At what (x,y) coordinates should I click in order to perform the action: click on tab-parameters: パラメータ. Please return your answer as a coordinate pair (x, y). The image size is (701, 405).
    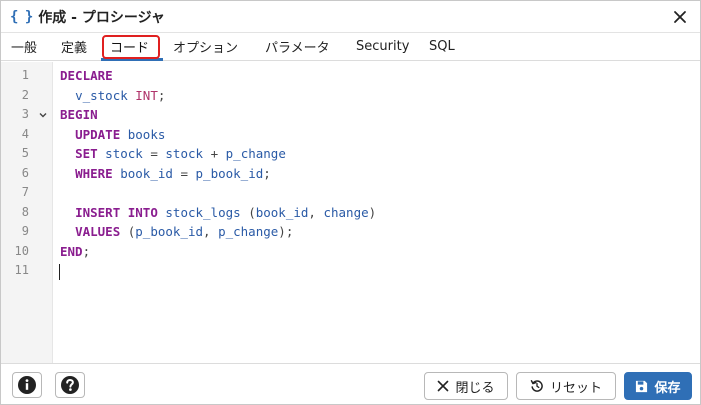
    Looking at the image, I should click on (297, 46).